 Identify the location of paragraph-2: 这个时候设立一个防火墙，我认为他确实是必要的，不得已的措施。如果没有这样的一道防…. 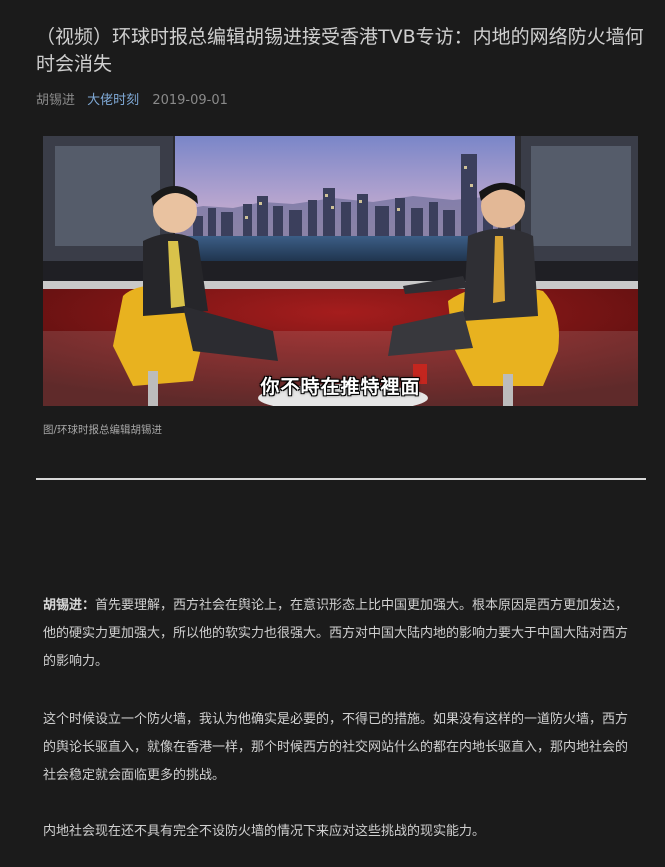
(336, 747).